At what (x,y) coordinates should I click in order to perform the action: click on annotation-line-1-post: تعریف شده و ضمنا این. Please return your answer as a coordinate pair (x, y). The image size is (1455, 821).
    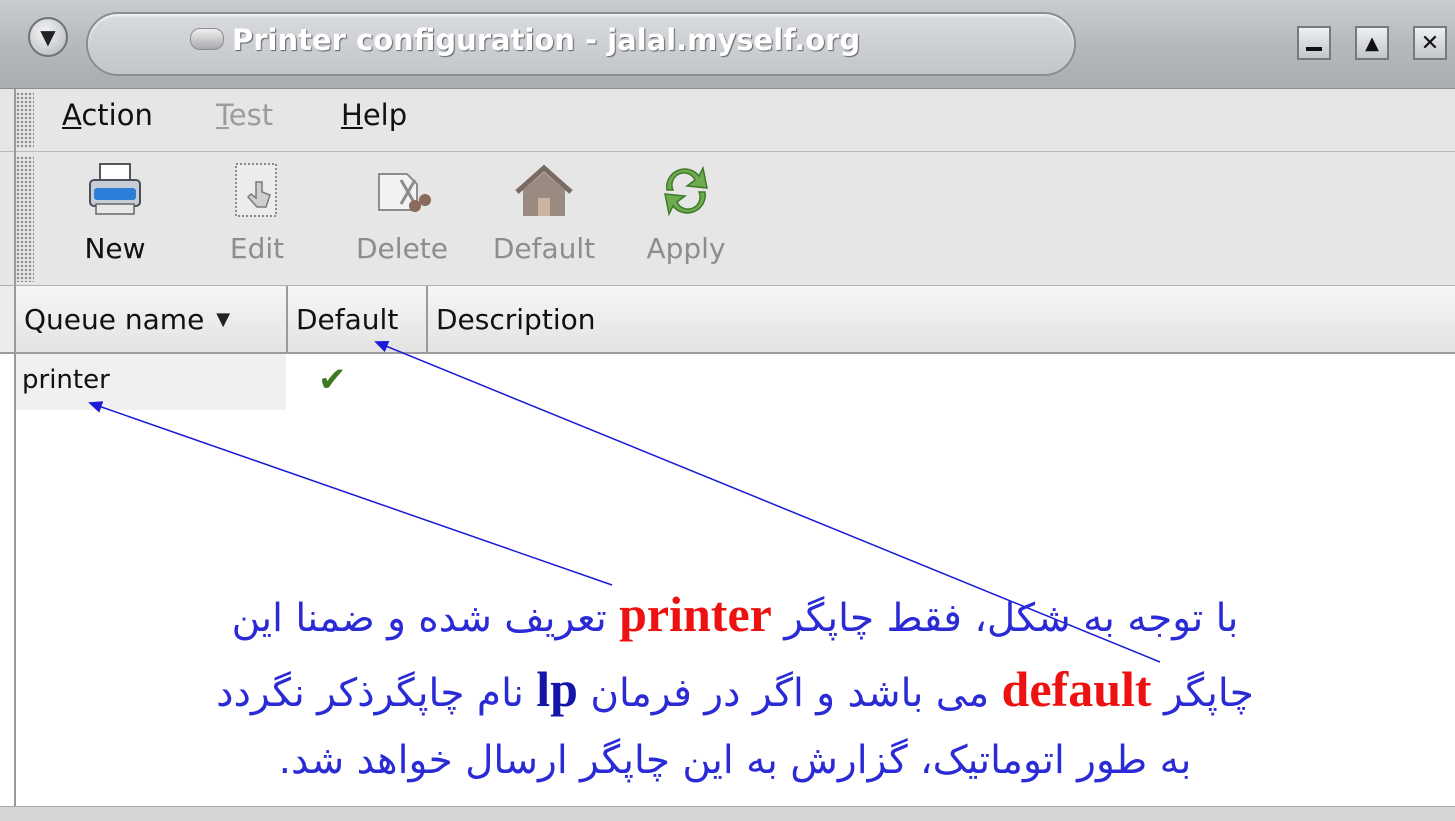
    Looking at the image, I should click on (419, 618).